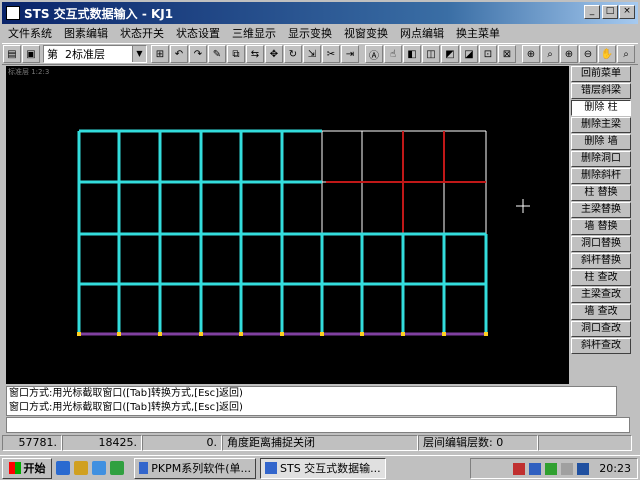  I want to click on edit-brace-button: 斜杆查改, so click(601, 346).